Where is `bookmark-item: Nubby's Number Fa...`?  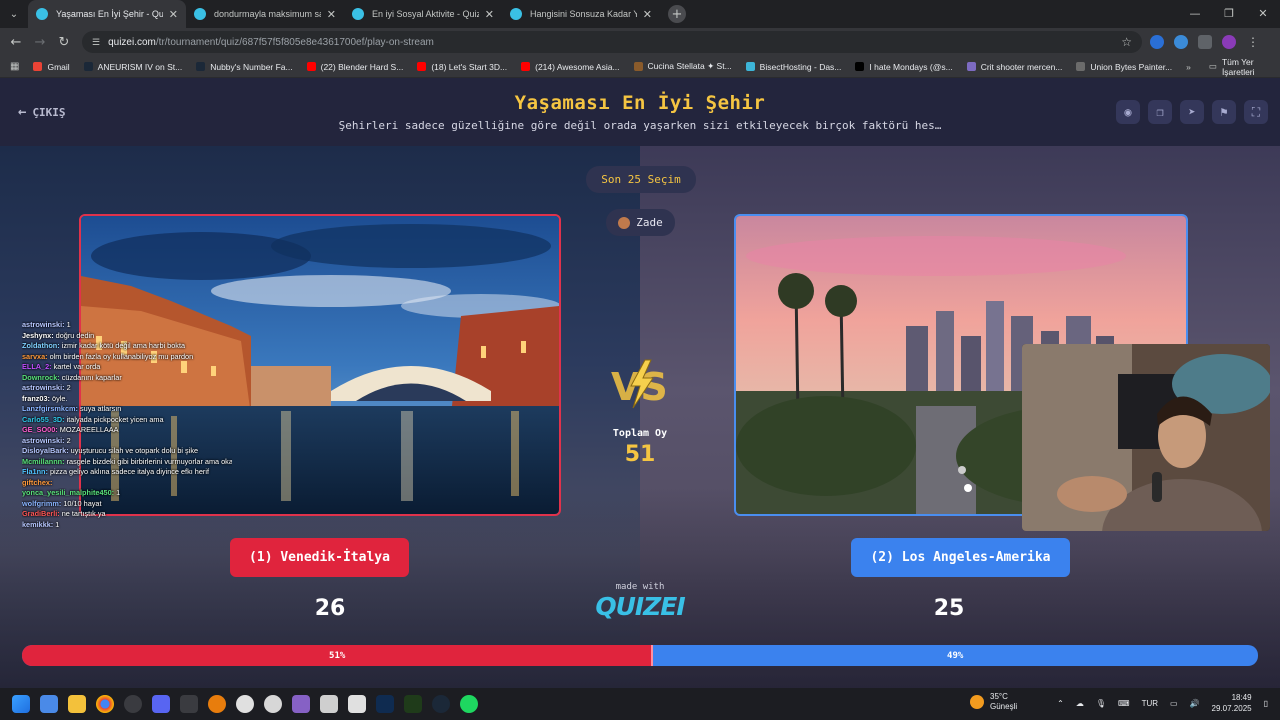 bookmark-item: Nubby's Number Fa... is located at coordinates (244, 66).